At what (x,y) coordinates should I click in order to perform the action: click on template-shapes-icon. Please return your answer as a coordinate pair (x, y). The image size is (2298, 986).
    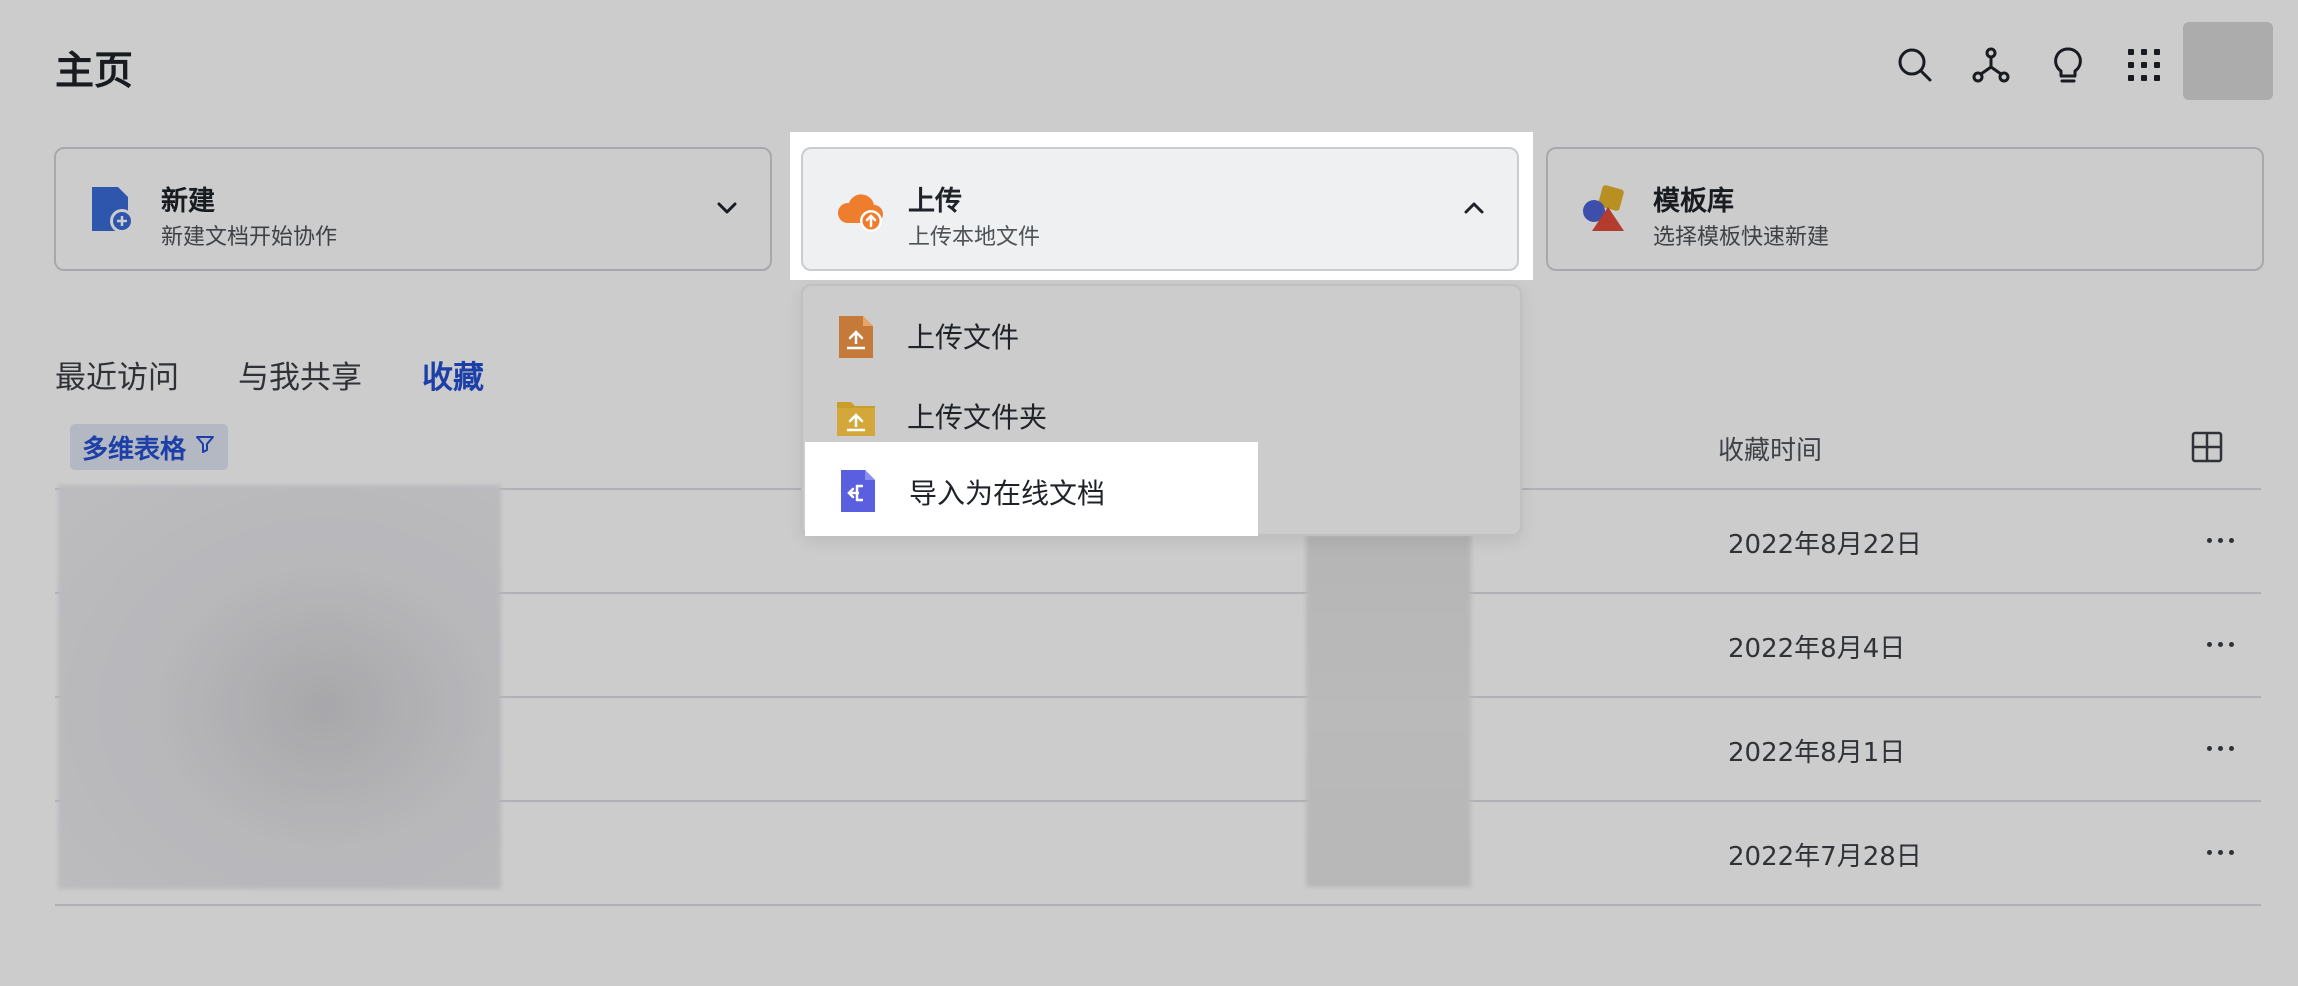
    Looking at the image, I should click on (1605, 210).